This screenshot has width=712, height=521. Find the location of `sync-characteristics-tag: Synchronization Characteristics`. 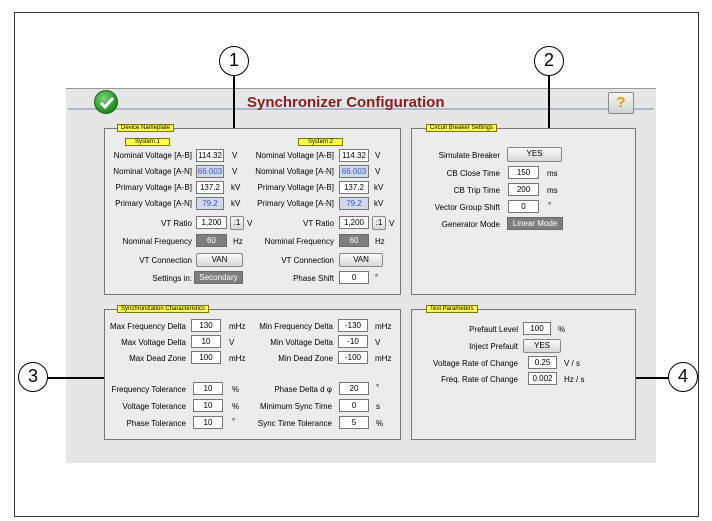

sync-characteristics-tag: Synchronization Characteristics is located at coordinates (163, 309).